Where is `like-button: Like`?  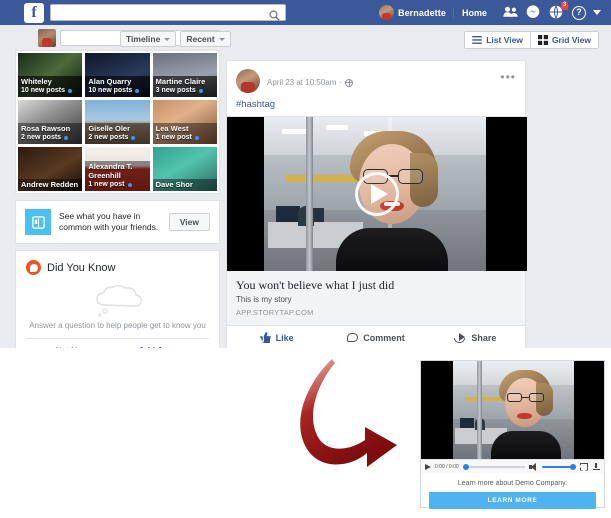 like-button: Like is located at coordinates (276, 337).